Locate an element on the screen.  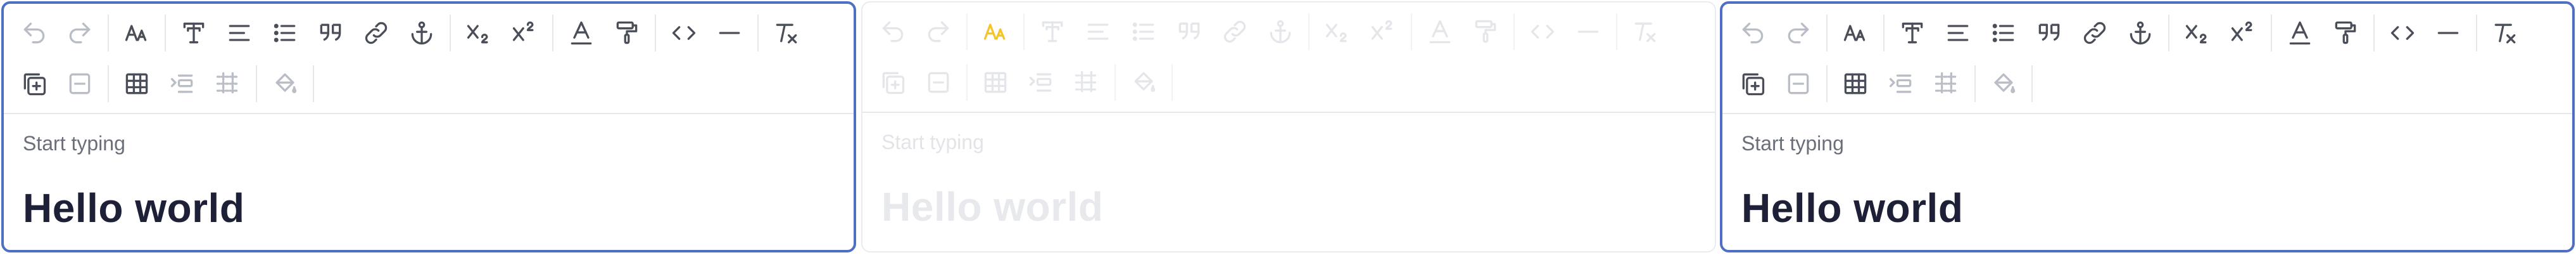
anchor-icon is located at coordinates (1280, 32).